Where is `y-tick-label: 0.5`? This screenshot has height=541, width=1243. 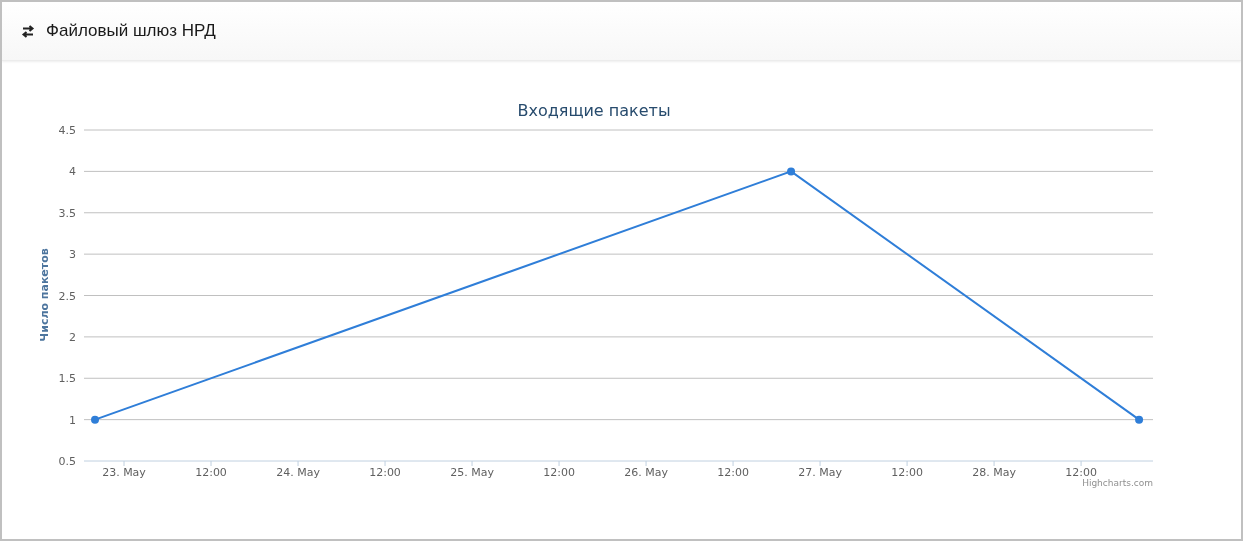 y-tick-label: 0.5 is located at coordinates (67, 461).